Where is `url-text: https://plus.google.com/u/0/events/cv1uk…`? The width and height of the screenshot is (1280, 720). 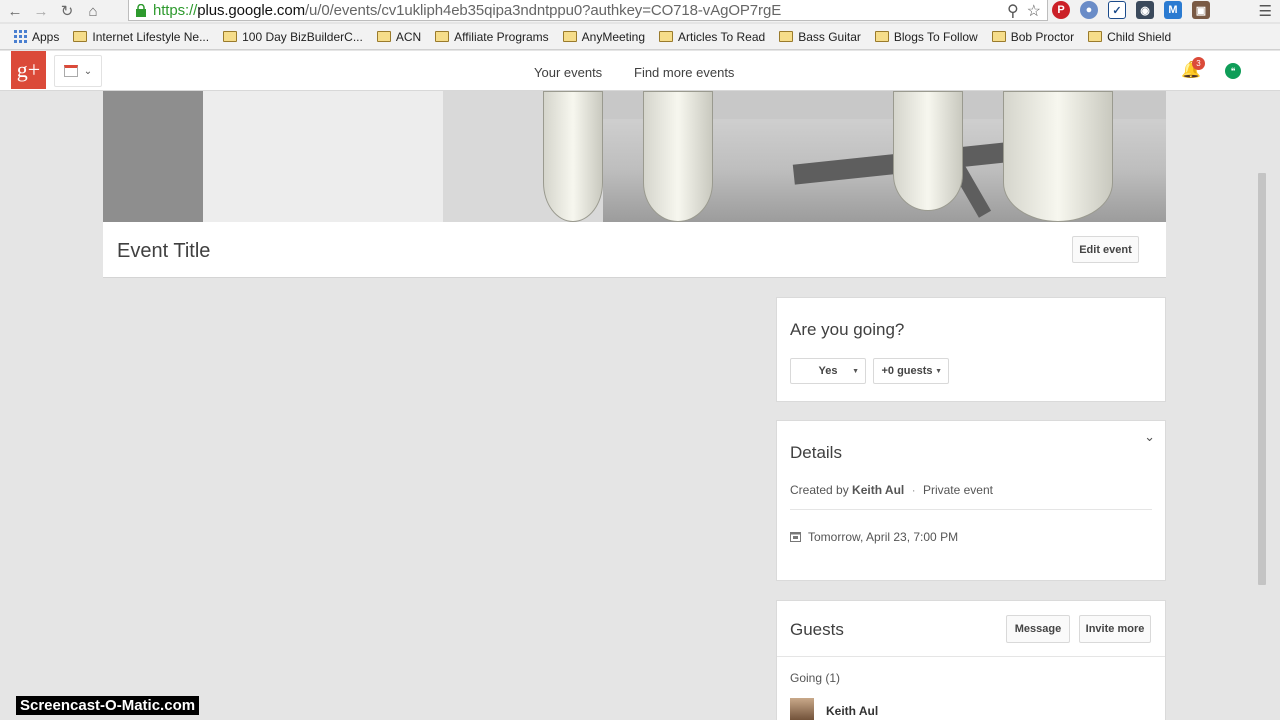
url-text: https://plus.google.com/u/0/events/cv1uk… is located at coordinates (467, 10).